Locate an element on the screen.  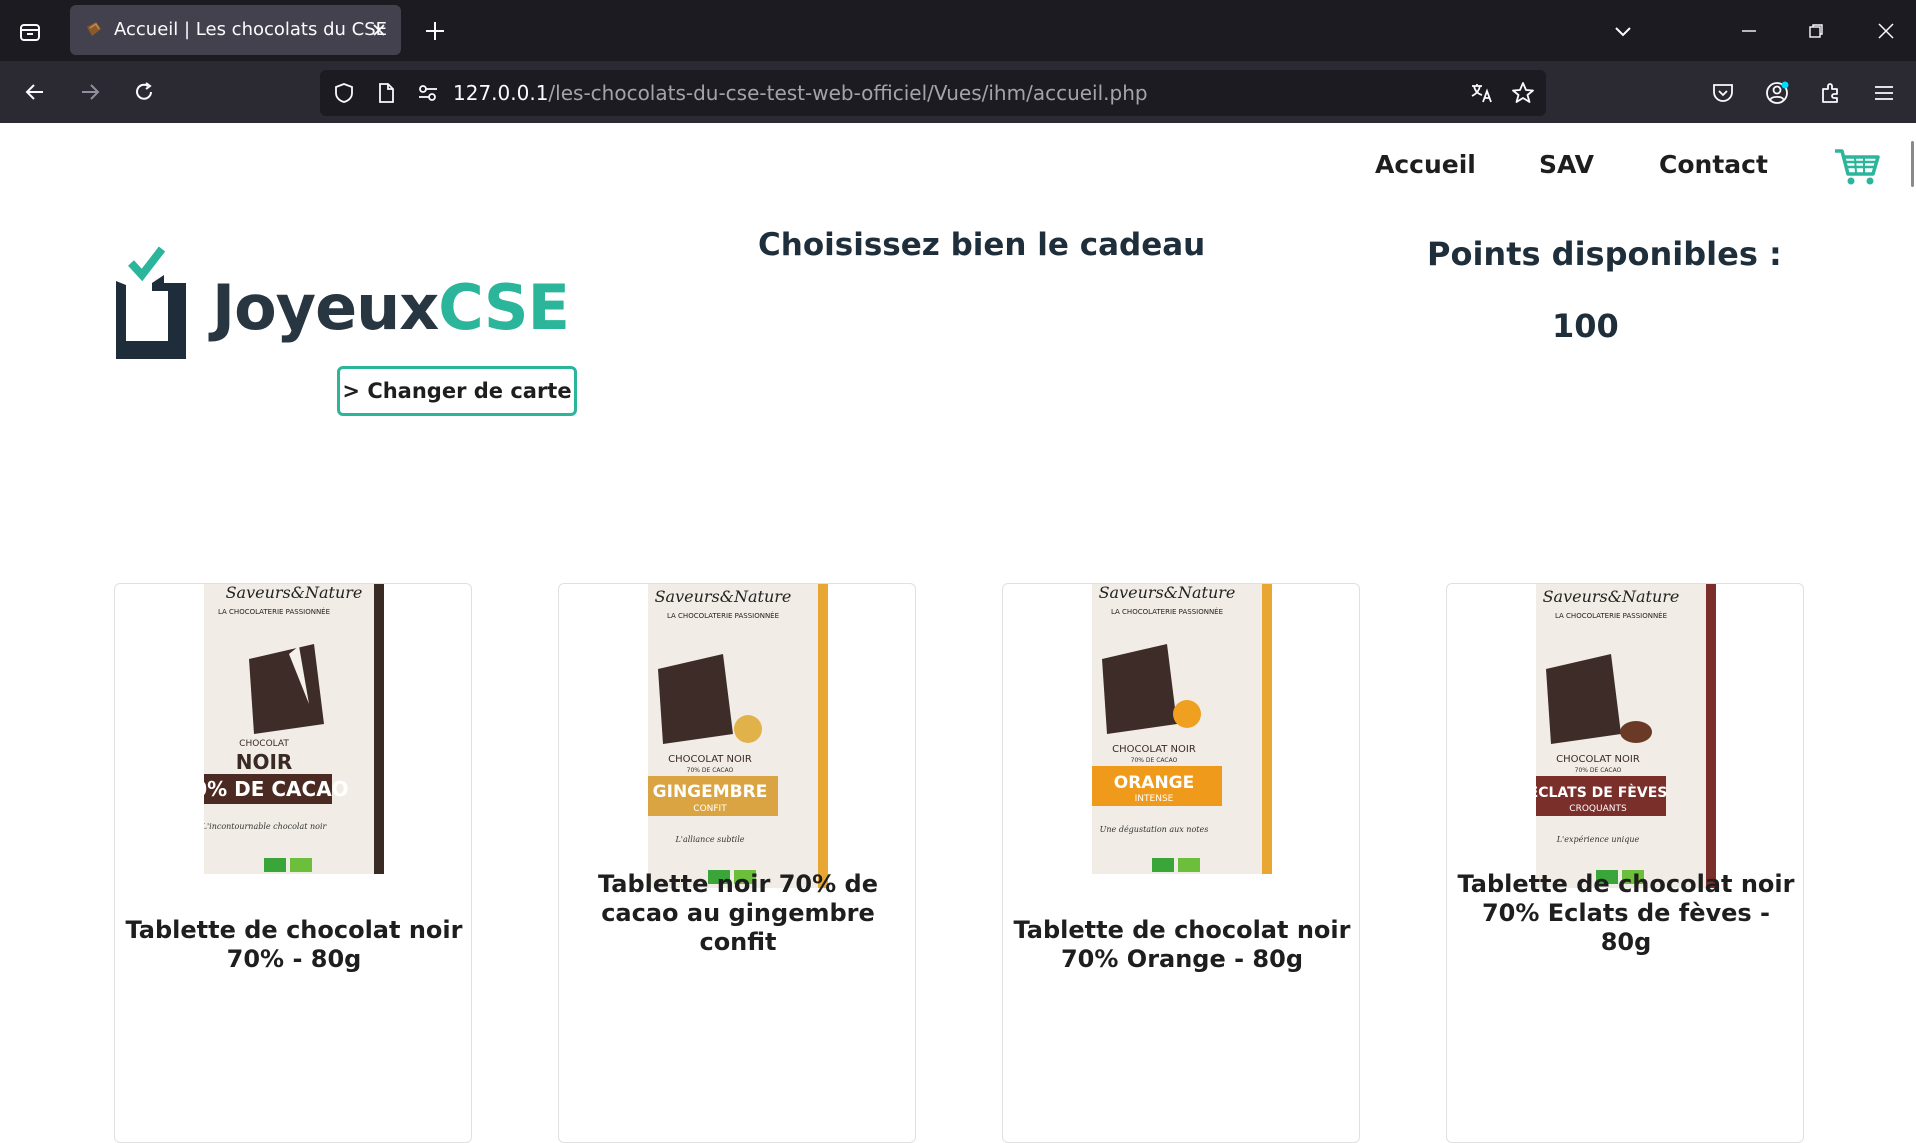
url-host: 127.0.0.1 is located at coordinates (501, 93).